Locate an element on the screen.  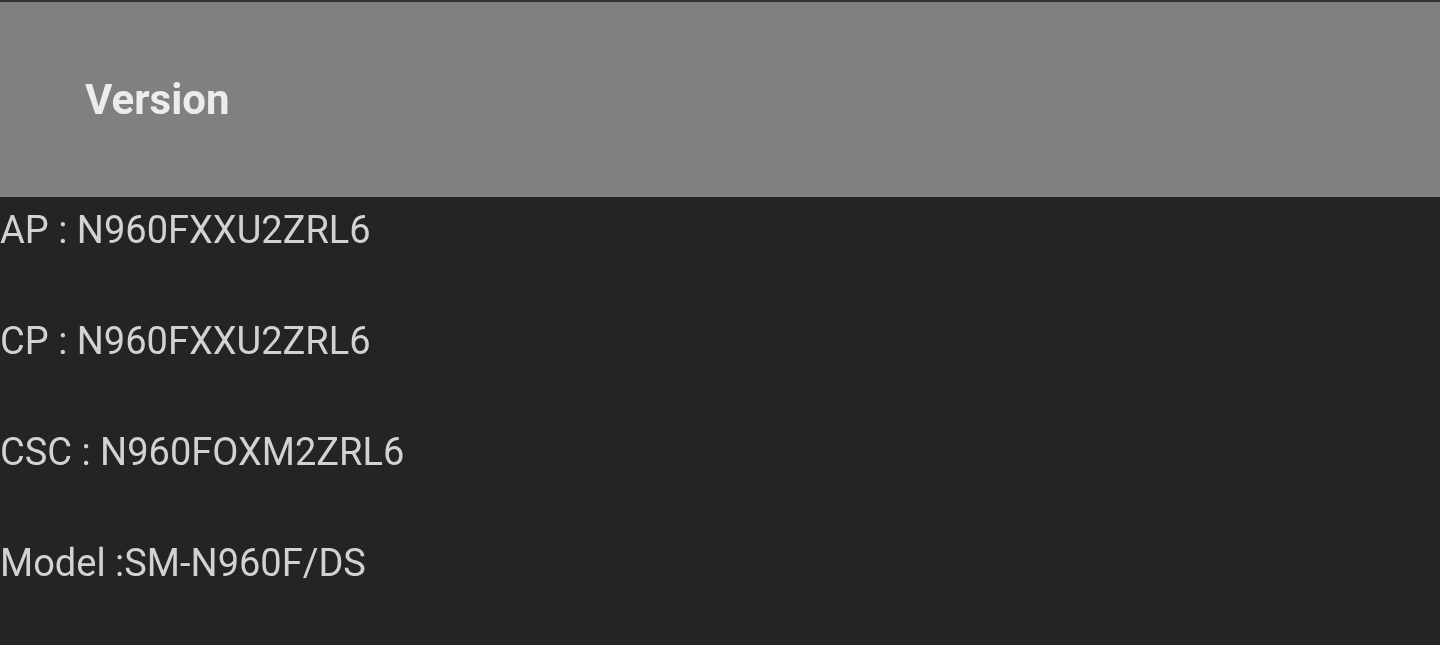
version-info-text: CP : N960FXXU2ZRL6 is located at coordinates (185, 341).